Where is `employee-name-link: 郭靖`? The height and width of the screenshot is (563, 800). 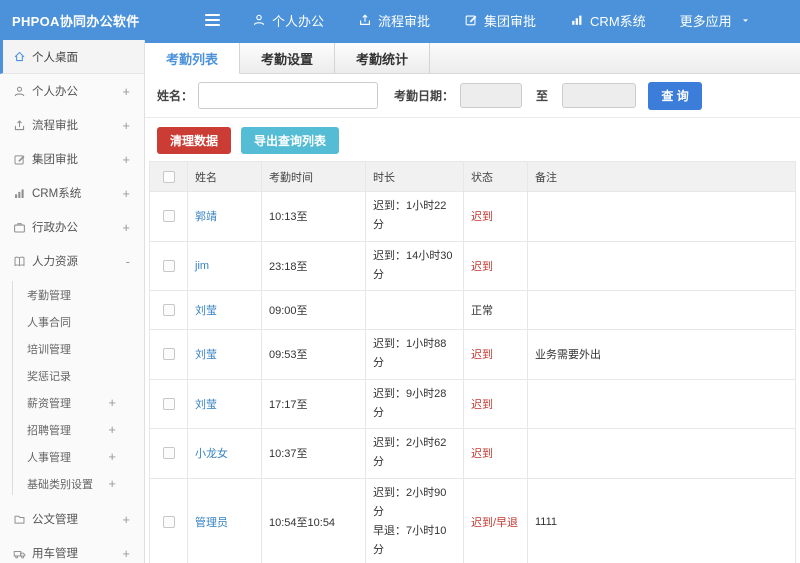
employee-name-link: 郭靖 is located at coordinates (206, 217).